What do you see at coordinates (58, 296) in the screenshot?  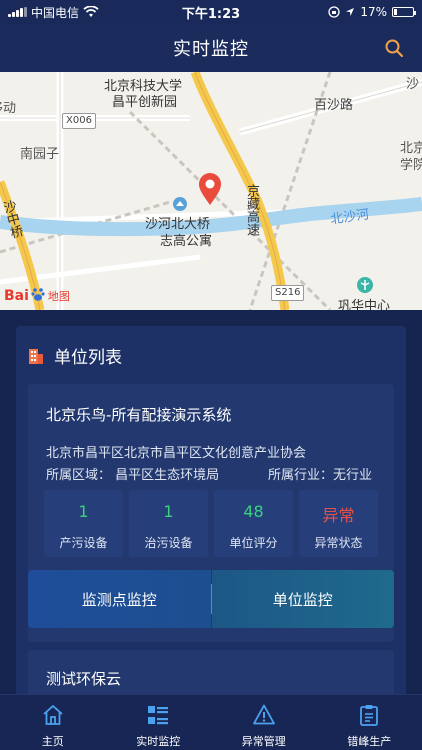 I see `logo-map-text: 地图` at bounding box center [58, 296].